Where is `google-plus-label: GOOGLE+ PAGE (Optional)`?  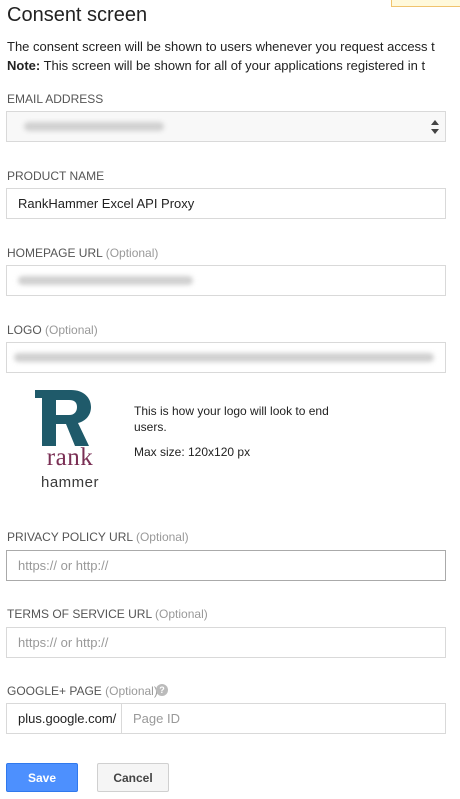
google-plus-label: GOOGLE+ PAGE (Optional) is located at coordinates (82, 691).